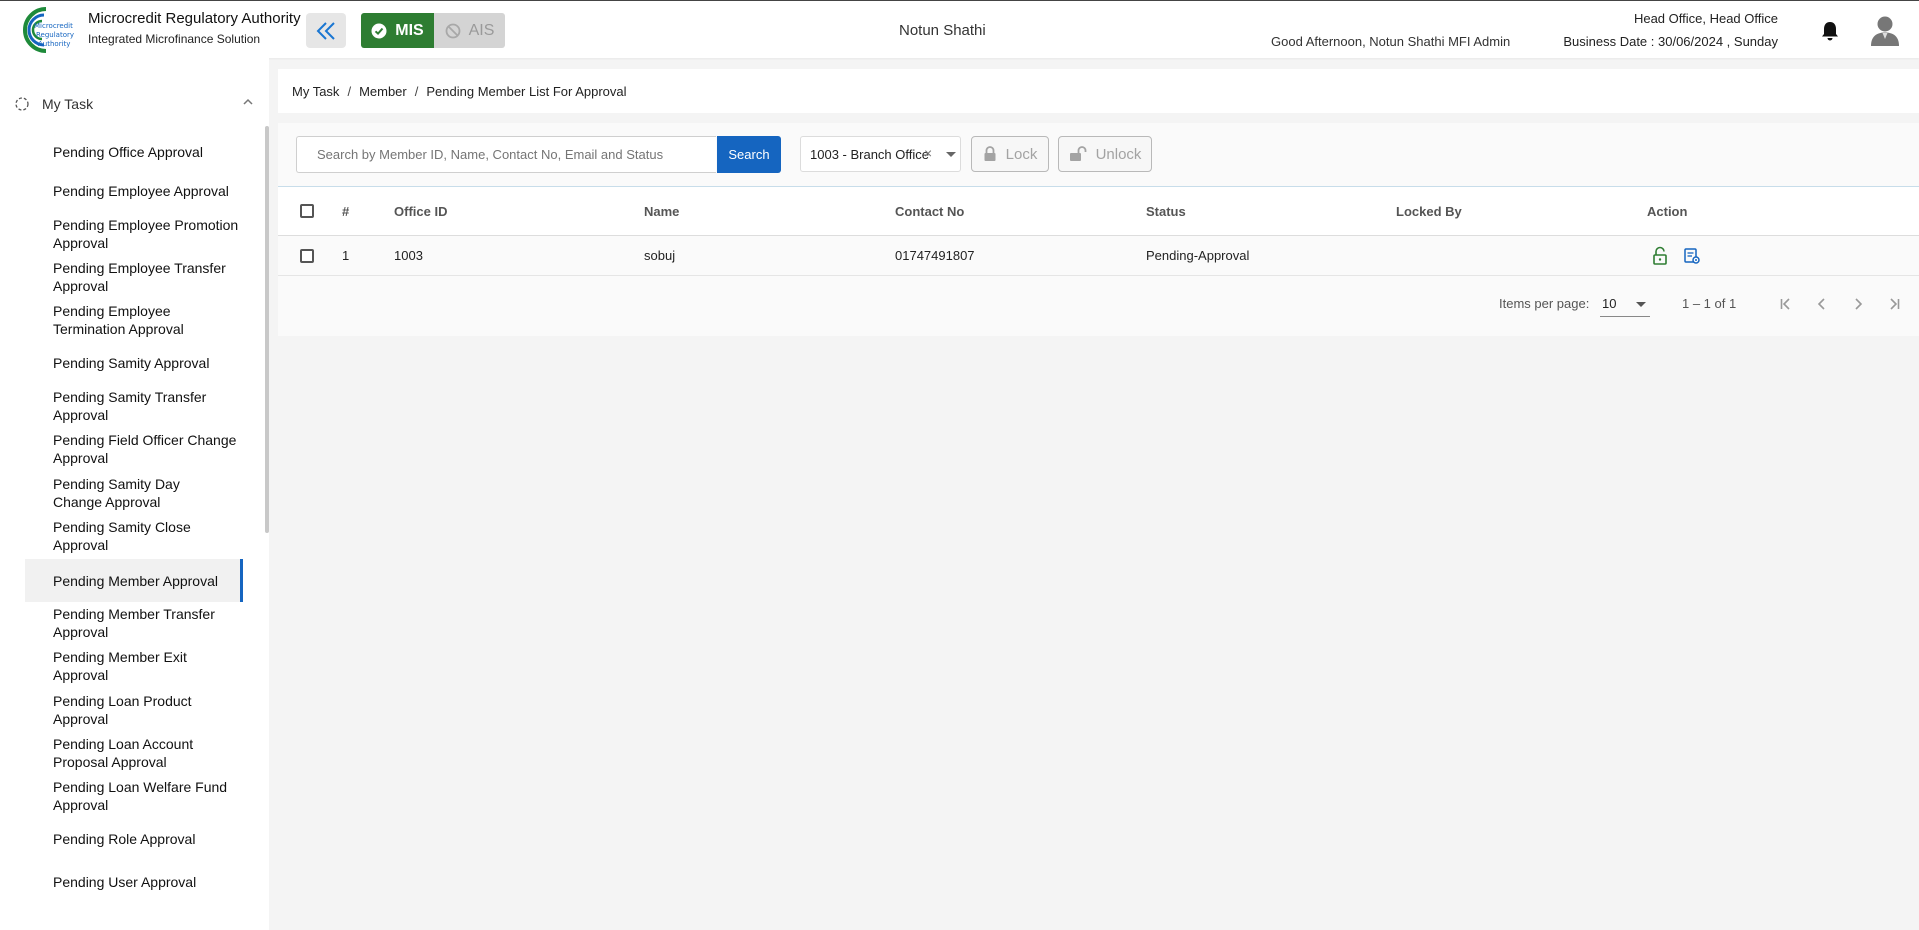 This screenshot has height=930, width=1919. Describe the element at coordinates (346, 255) in the screenshot. I see `cell-index: 1` at that location.